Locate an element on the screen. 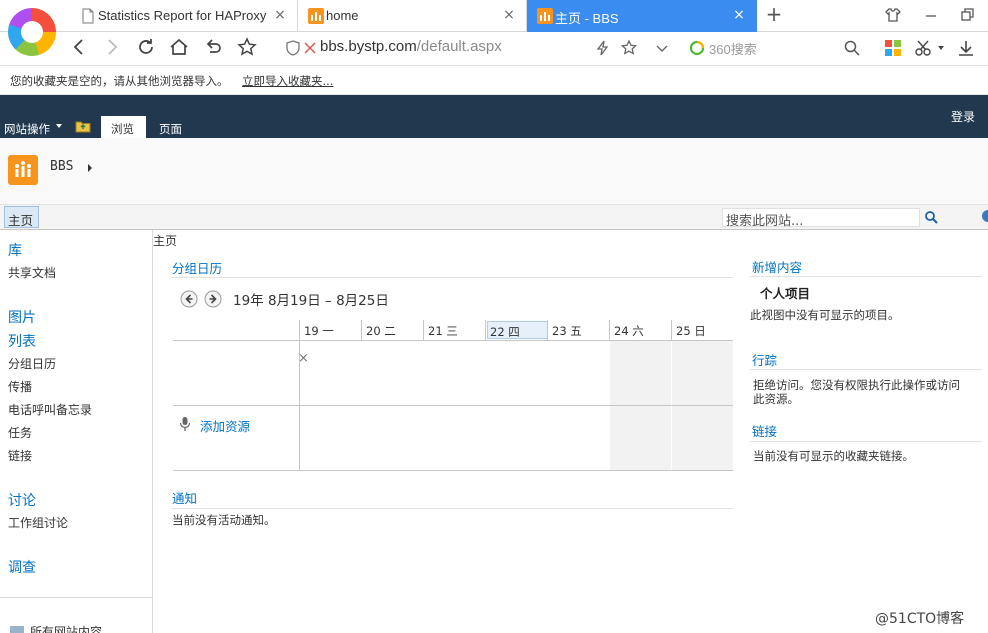 The image size is (988, 633). calendar-day-header: 19 一 is located at coordinates (330, 330).